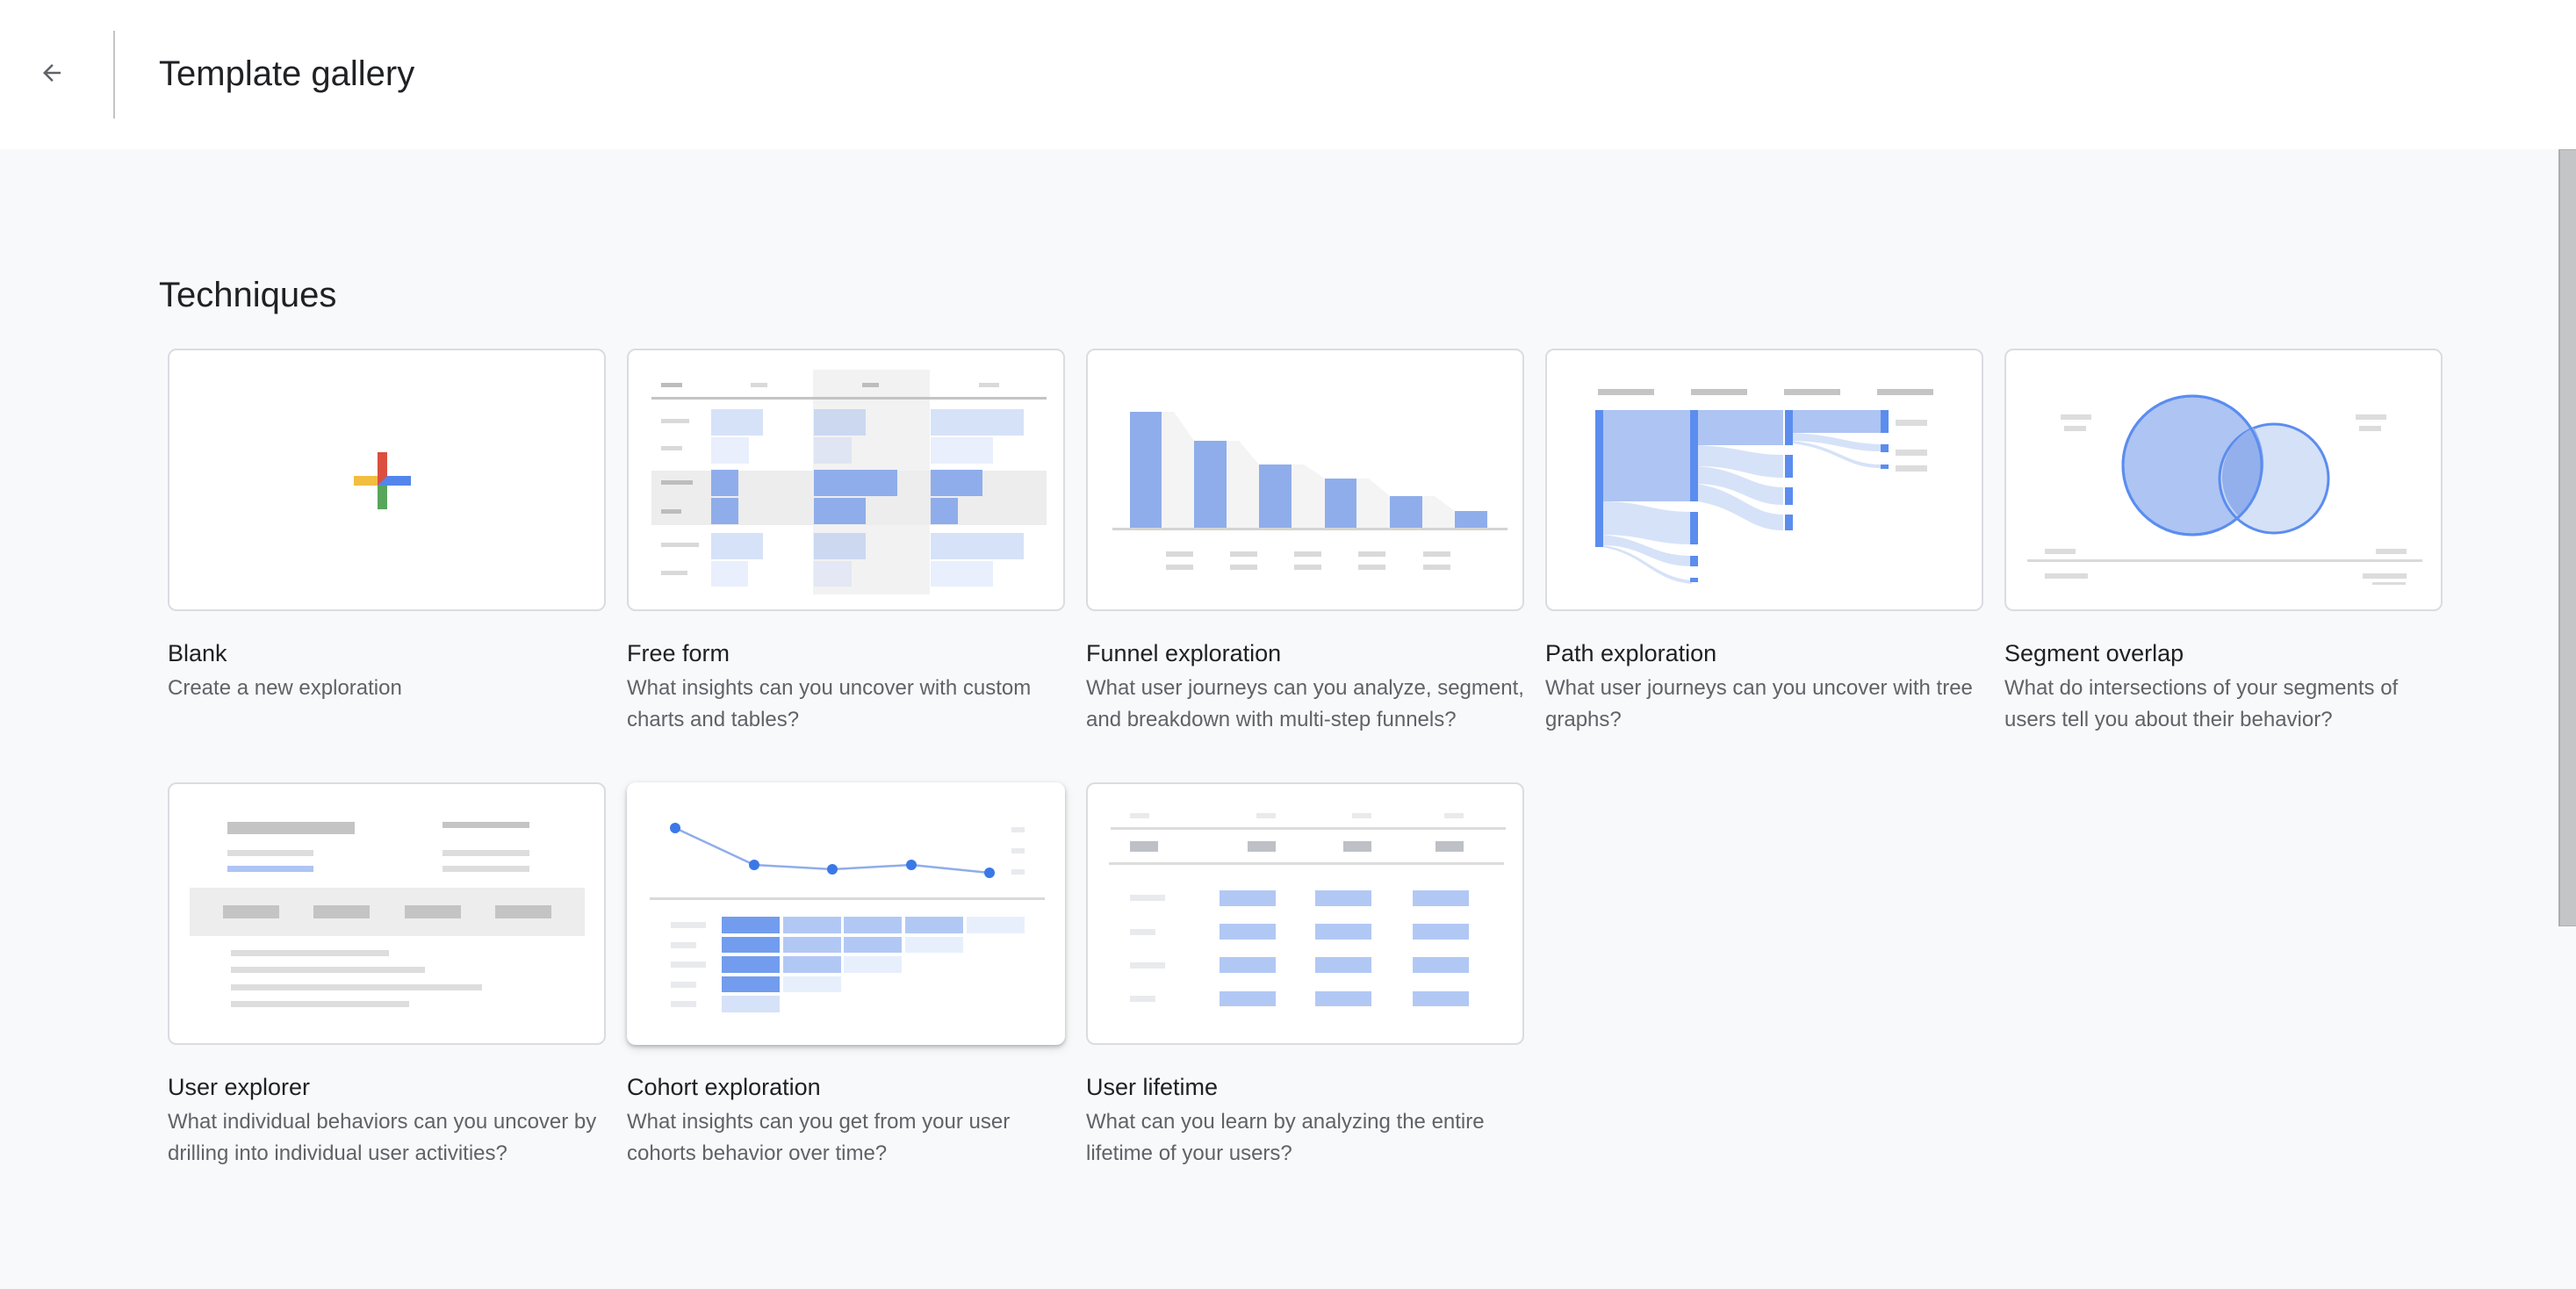 The image size is (2576, 1289). I want to click on colored-plus-icon, so click(382, 481).